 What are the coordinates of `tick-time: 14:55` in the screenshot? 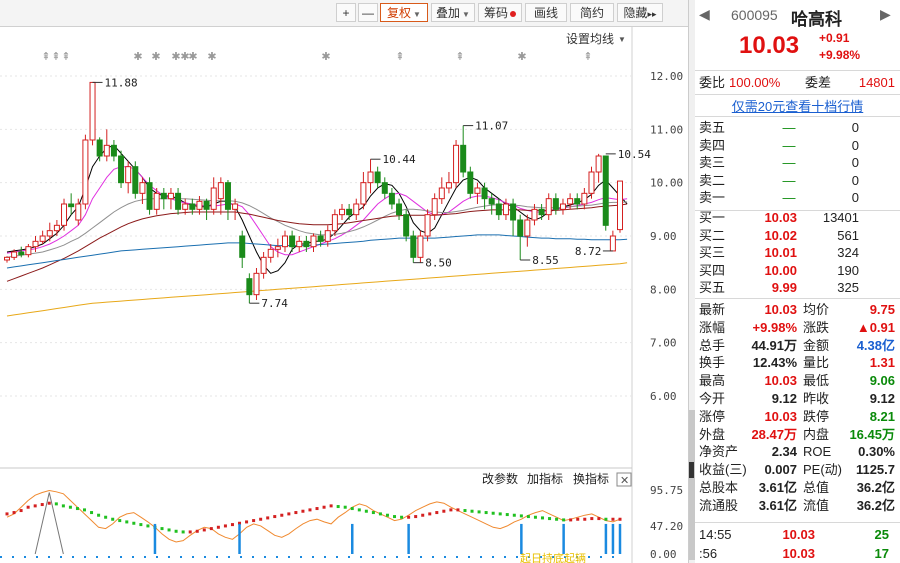 It's located at (715, 534).